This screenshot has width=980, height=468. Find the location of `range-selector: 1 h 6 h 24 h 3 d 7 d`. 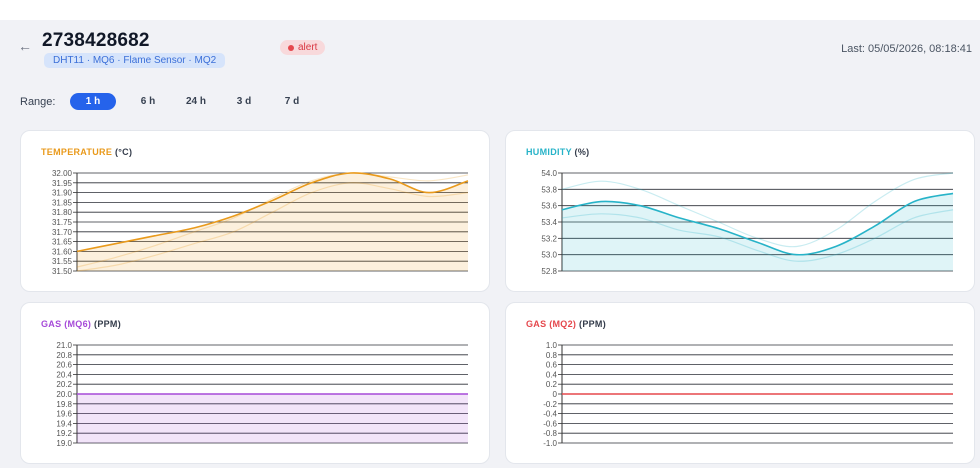

range-selector: 1 h 6 h 24 h 3 d 7 d is located at coordinates (193, 101).